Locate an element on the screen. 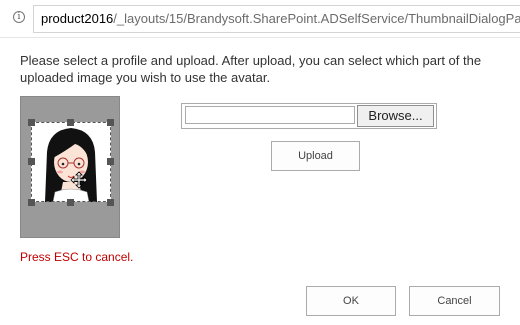 The height and width of the screenshot is (325, 520). url-host: product2016 is located at coordinates (77, 18).